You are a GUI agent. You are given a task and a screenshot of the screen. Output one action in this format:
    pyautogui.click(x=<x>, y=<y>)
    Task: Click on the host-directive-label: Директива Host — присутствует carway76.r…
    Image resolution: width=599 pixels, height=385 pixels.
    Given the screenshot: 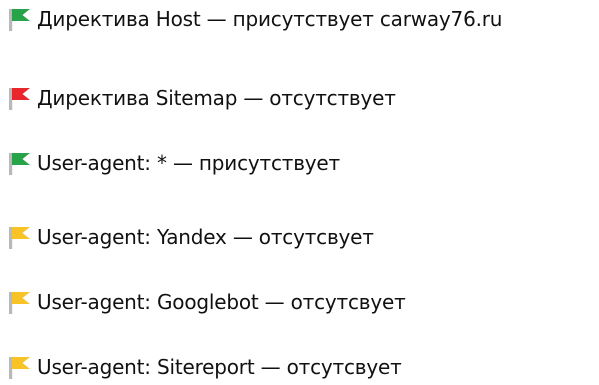 What is the action you would take?
    pyautogui.click(x=270, y=19)
    